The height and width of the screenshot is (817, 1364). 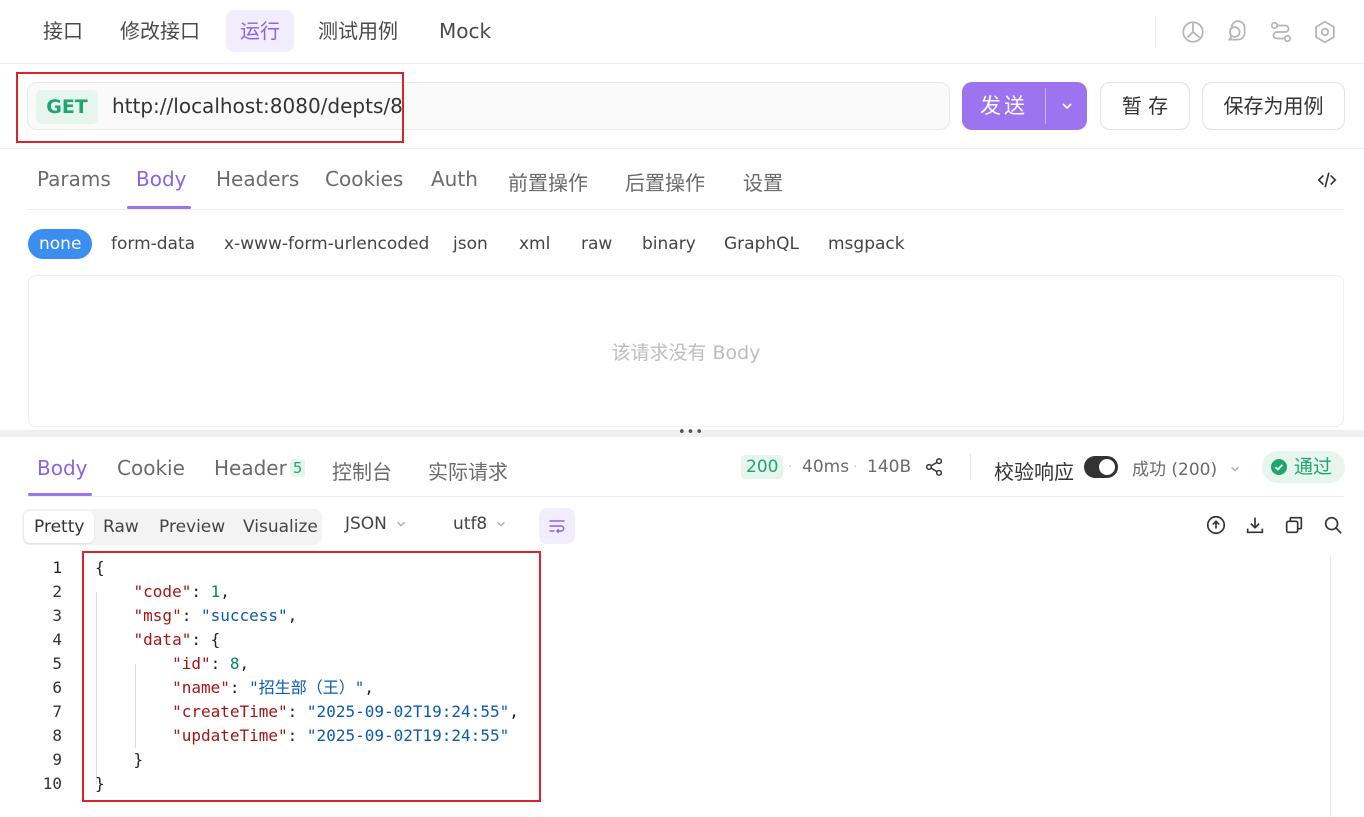 What do you see at coordinates (181, 591) in the screenshot?
I see `code-text: "code": 1,` at bounding box center [181, 591].